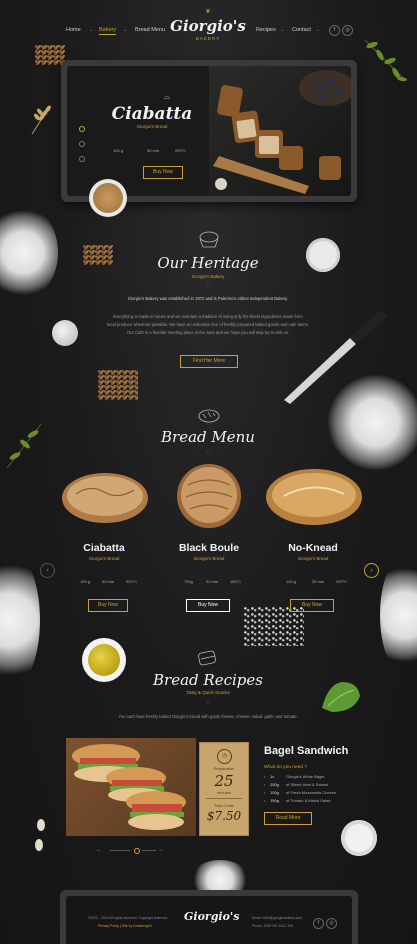 Image resolution: width=417 pixels, height=944 pixels. Describe the element at coordinates (274, 626) in the screenshot. I see `salt-crystals-decoration` at that location.